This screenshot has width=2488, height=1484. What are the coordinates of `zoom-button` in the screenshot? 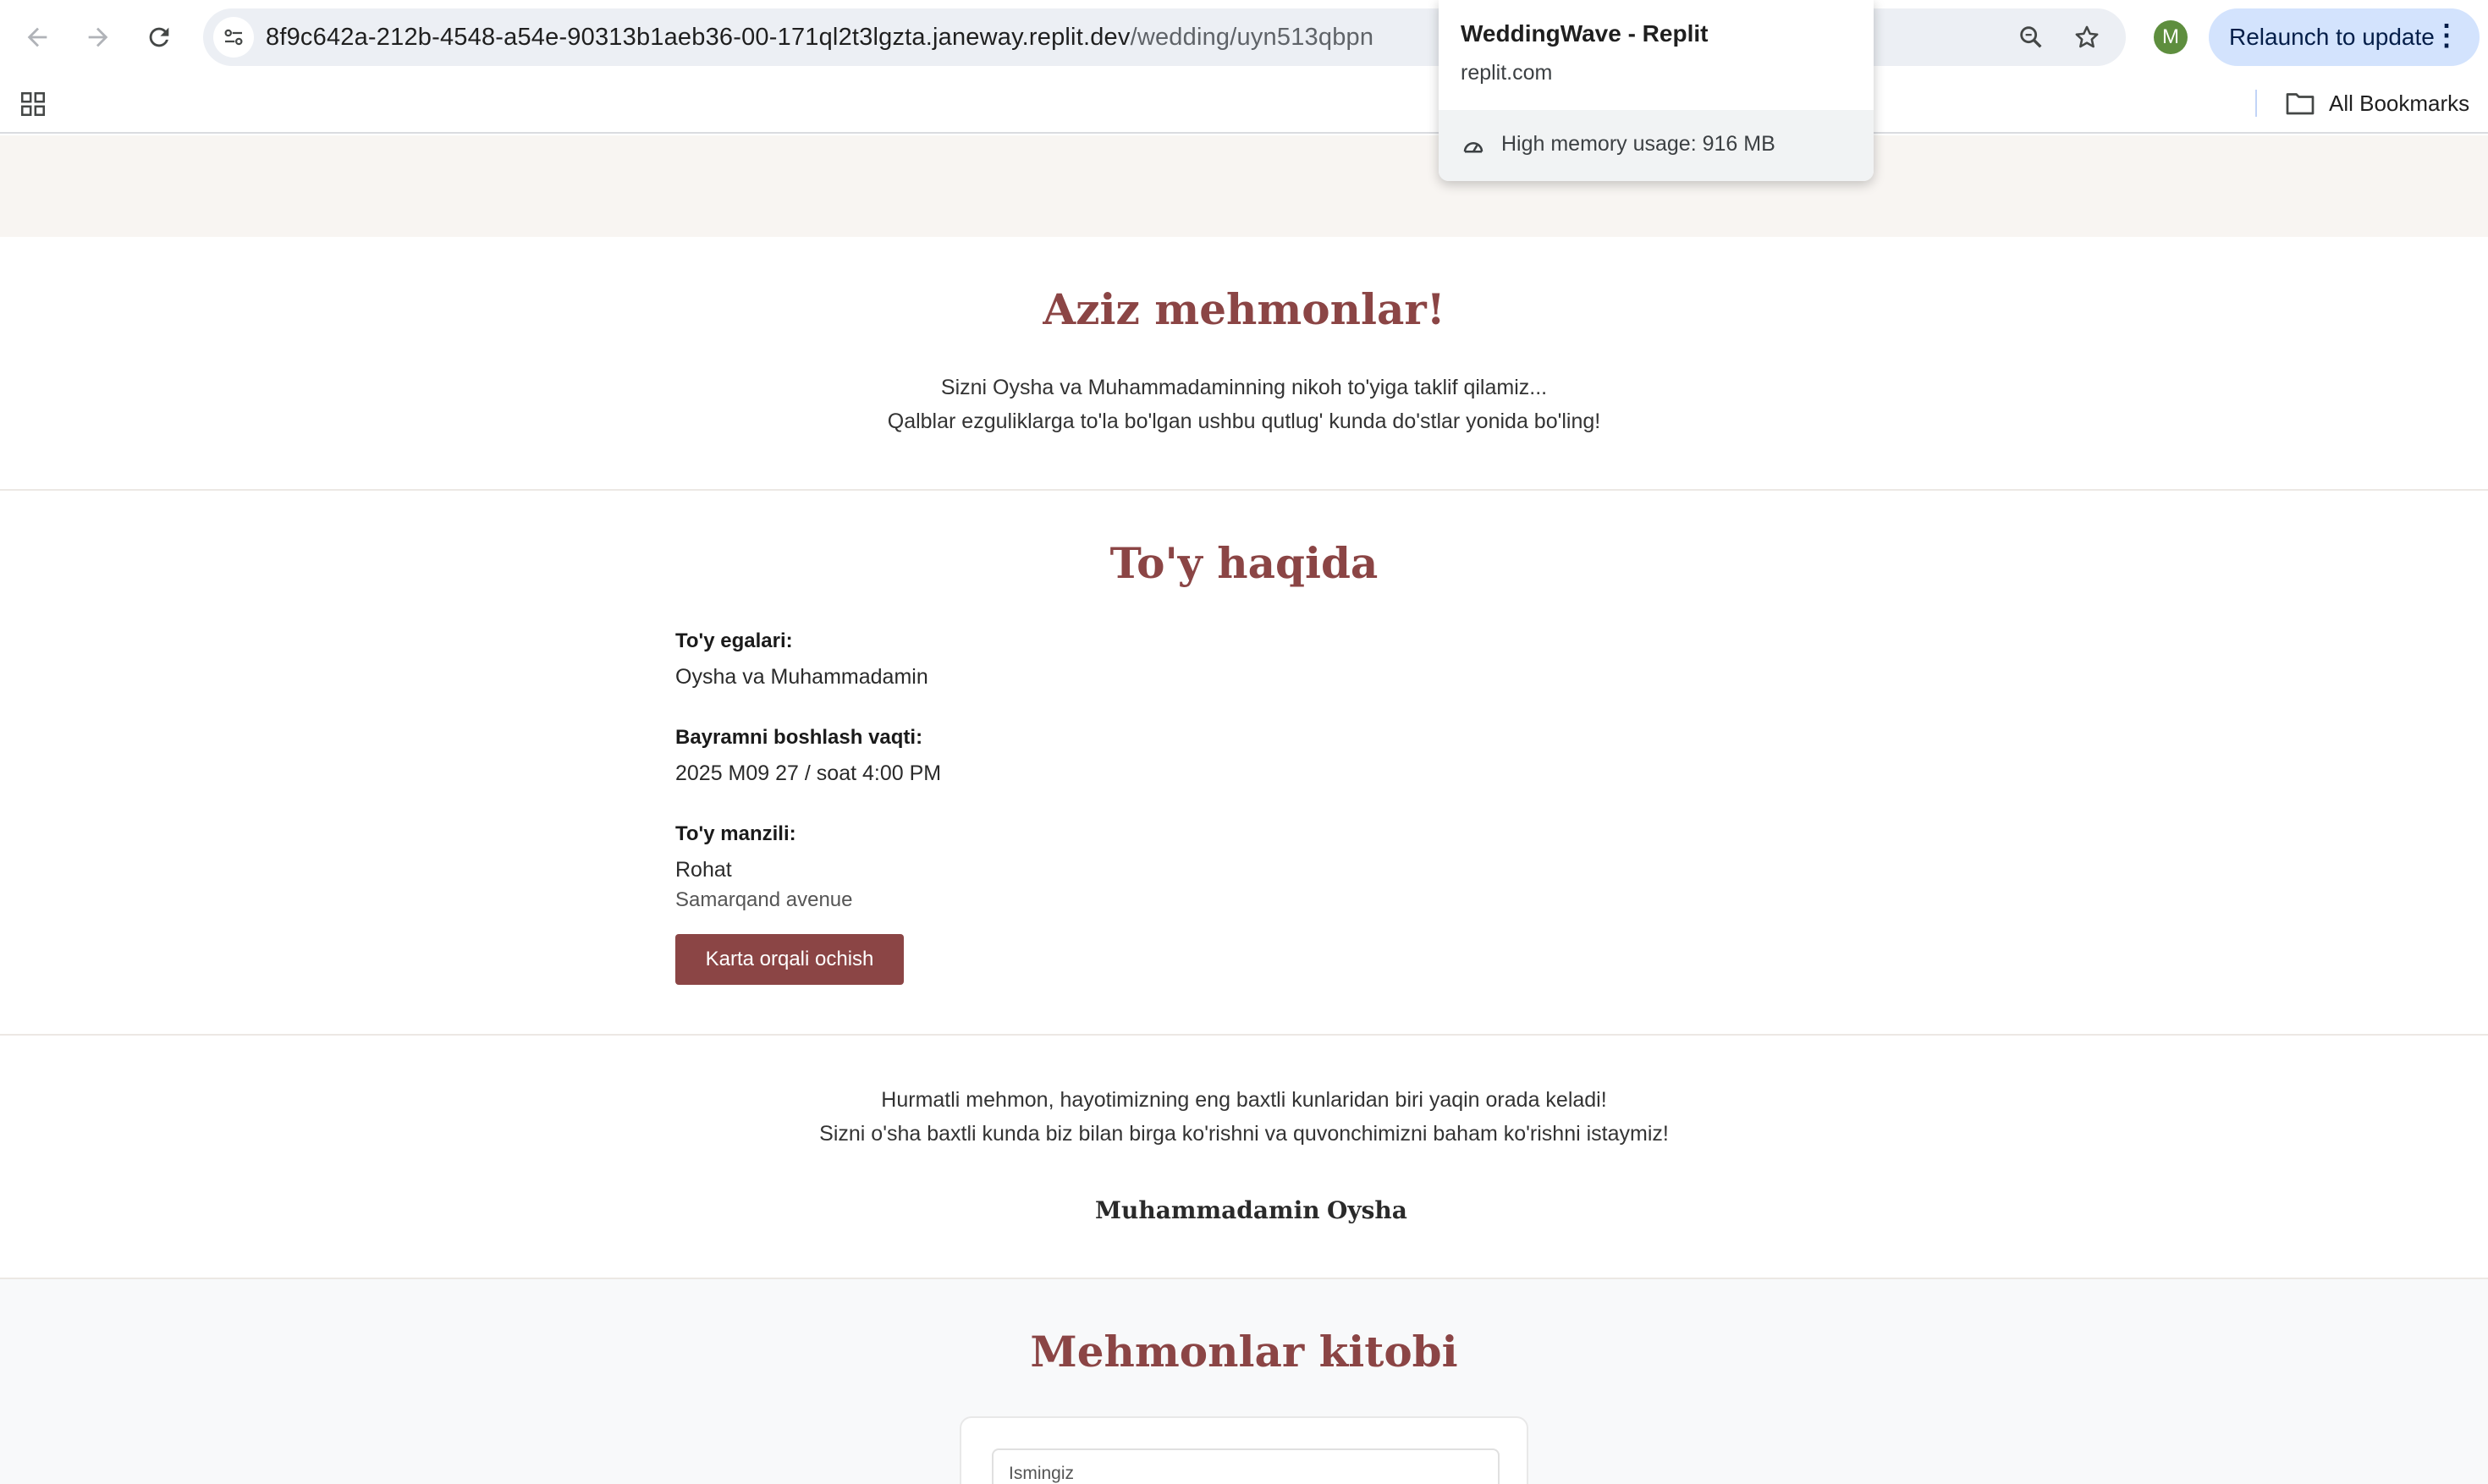 It's located at (2031, 37).